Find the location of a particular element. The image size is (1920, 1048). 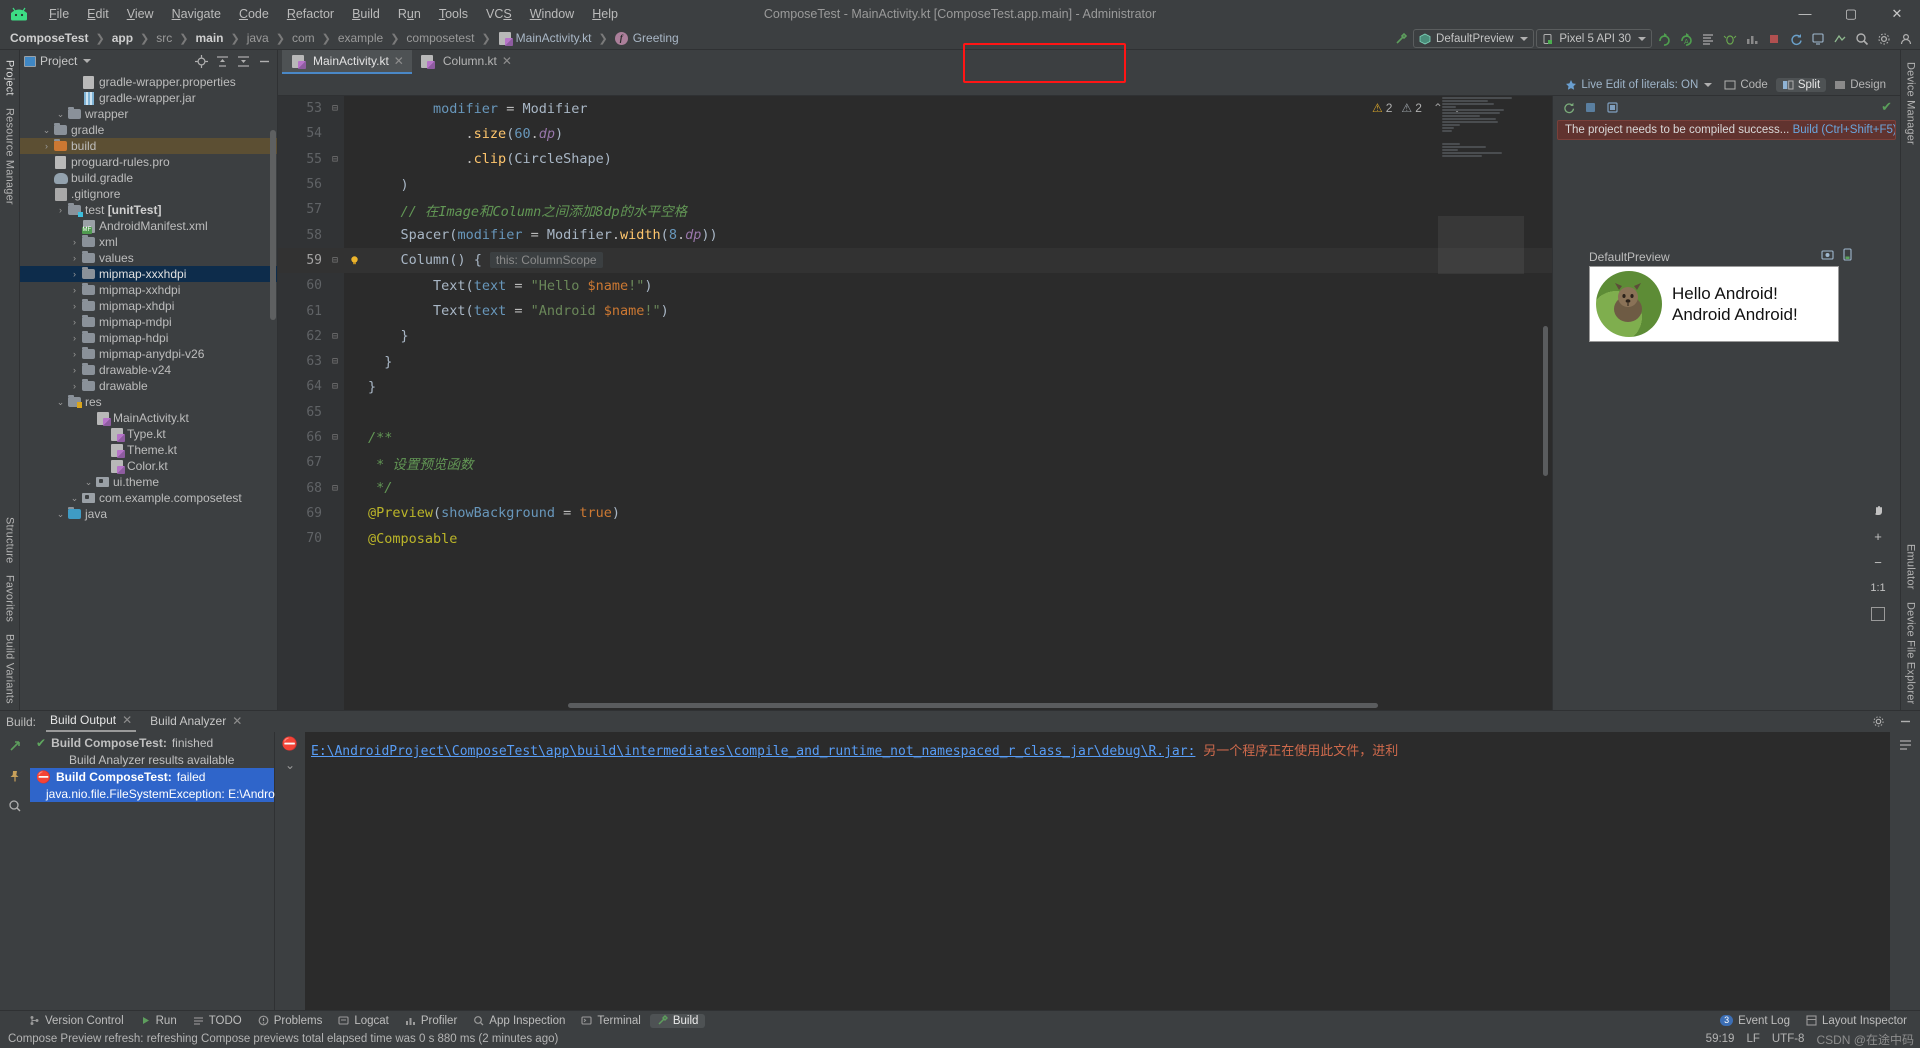

menu-item-build: Build is located at coordinates (366, 14).